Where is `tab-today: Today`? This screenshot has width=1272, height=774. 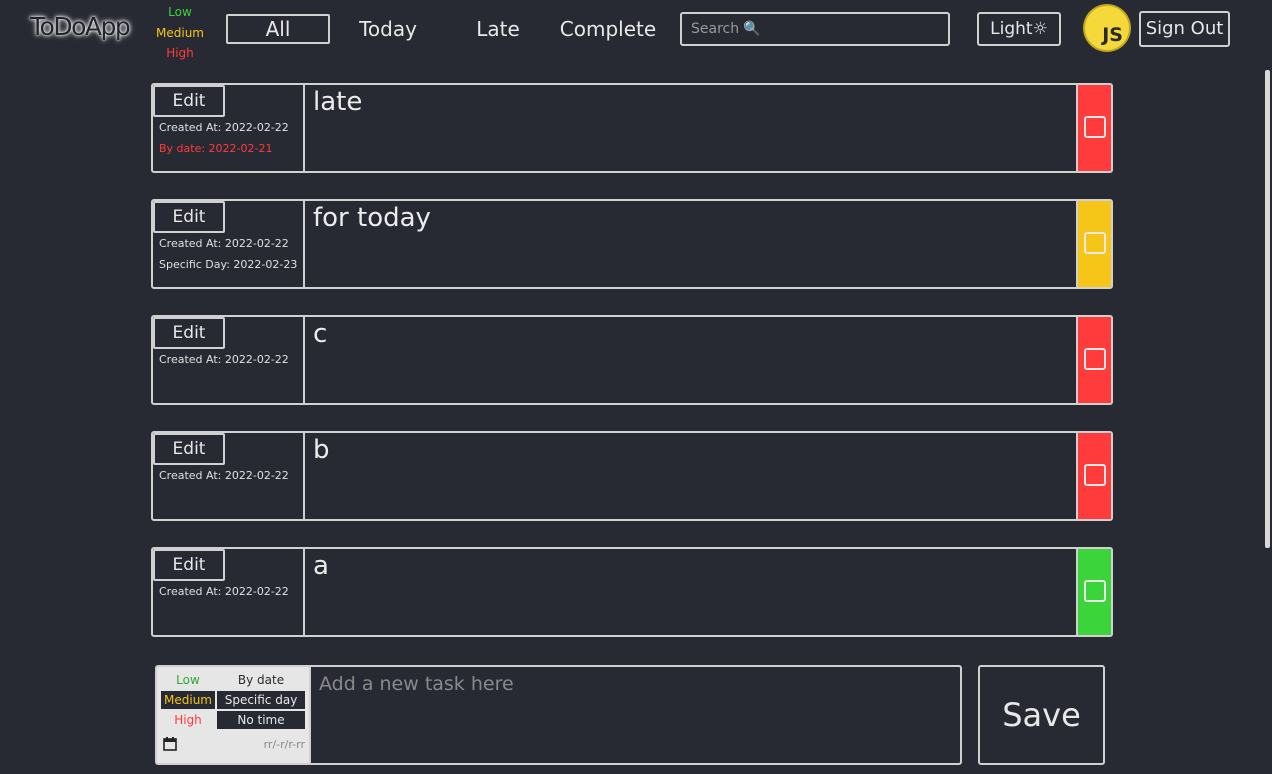 tab-today: Today is located at coordinates (388, 29).